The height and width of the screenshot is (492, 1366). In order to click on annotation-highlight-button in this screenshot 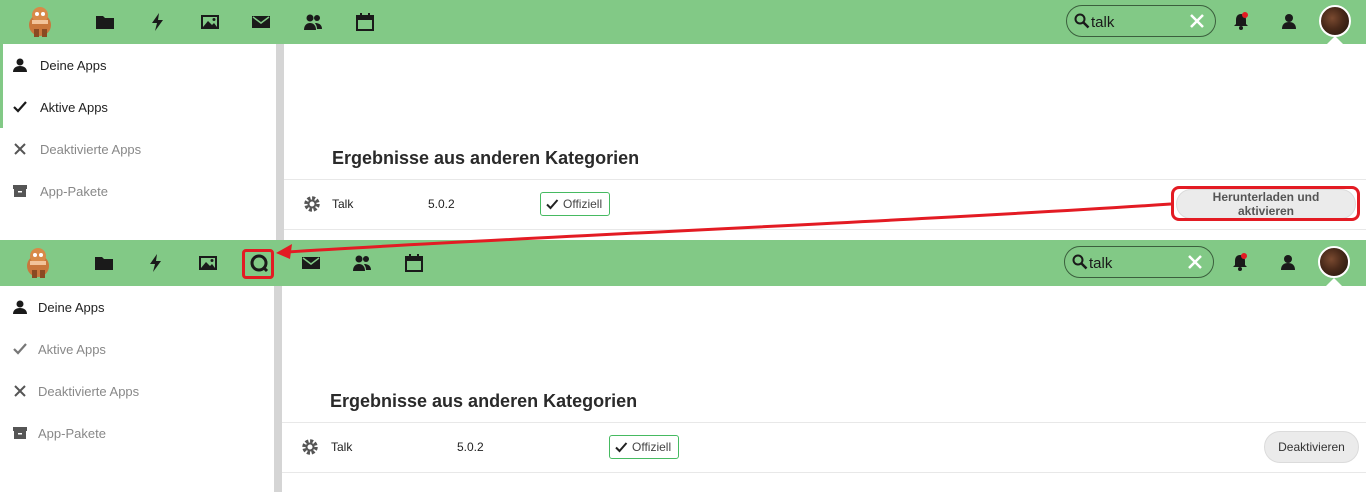, I will do `click(1265, 203)`.